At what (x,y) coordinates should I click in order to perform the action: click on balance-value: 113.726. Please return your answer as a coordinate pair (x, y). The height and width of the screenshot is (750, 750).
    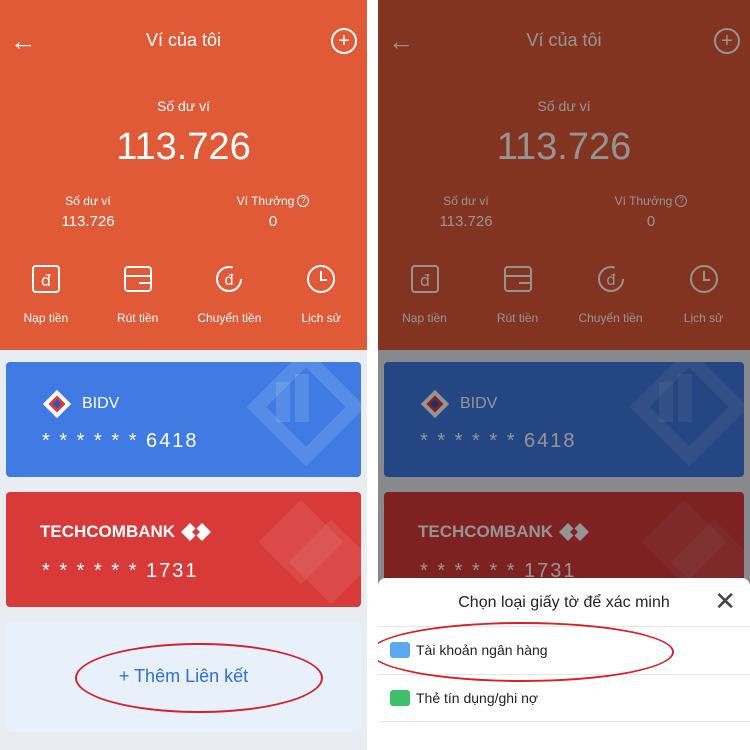
    Looking at the image, I should click on (183, 147).